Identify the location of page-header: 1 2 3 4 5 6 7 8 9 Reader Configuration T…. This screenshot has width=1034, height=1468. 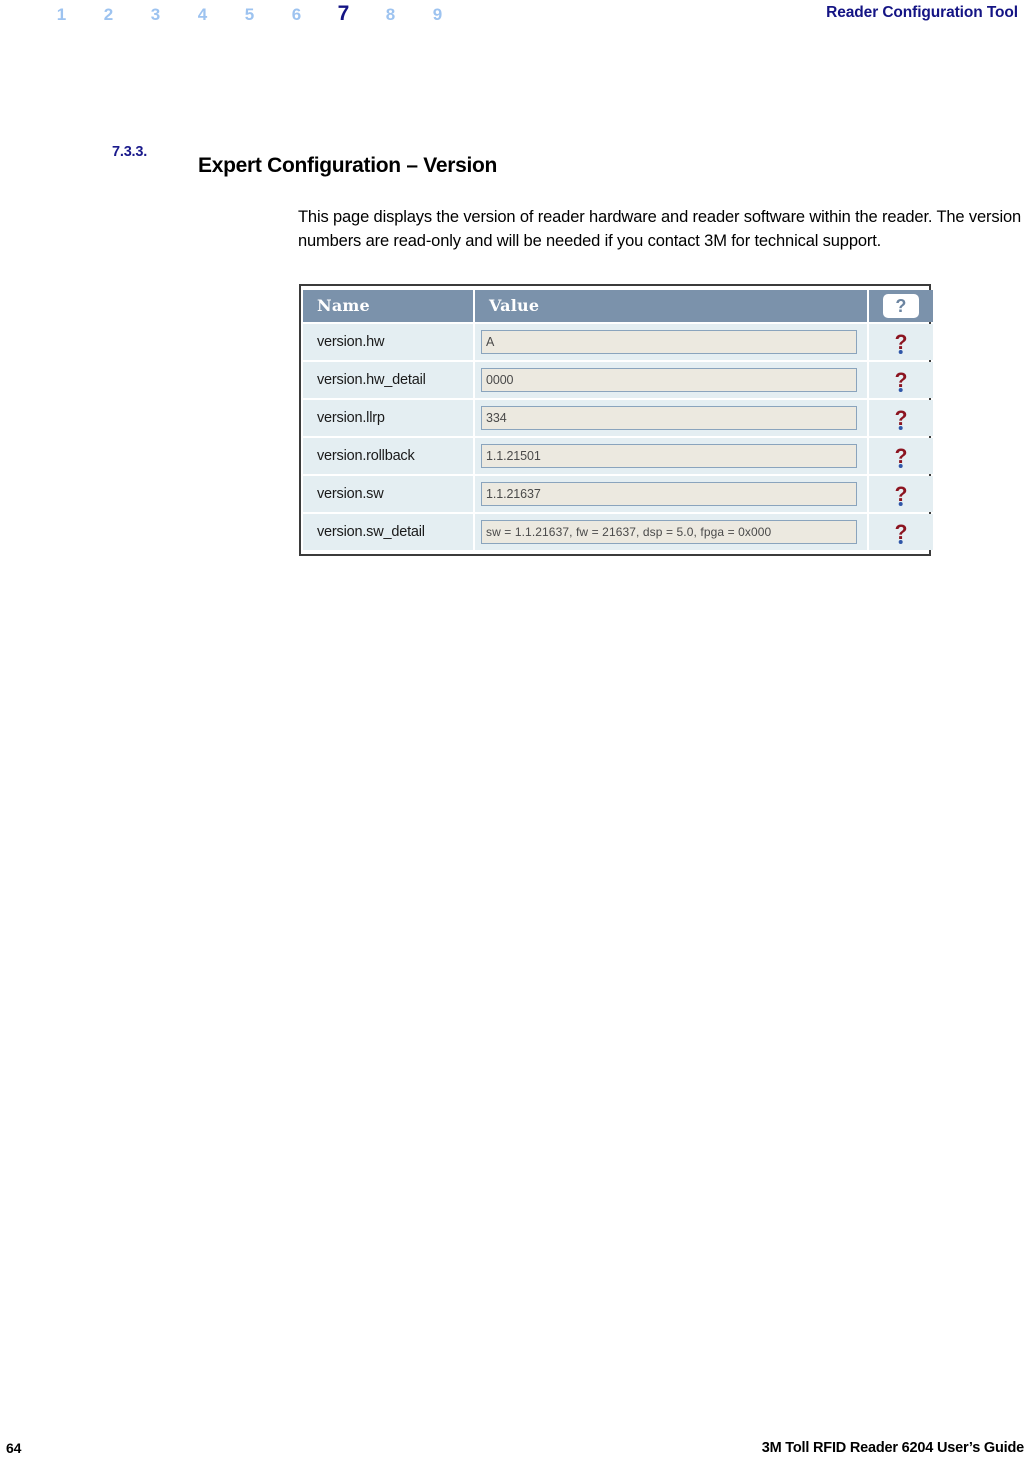
(517, 22).